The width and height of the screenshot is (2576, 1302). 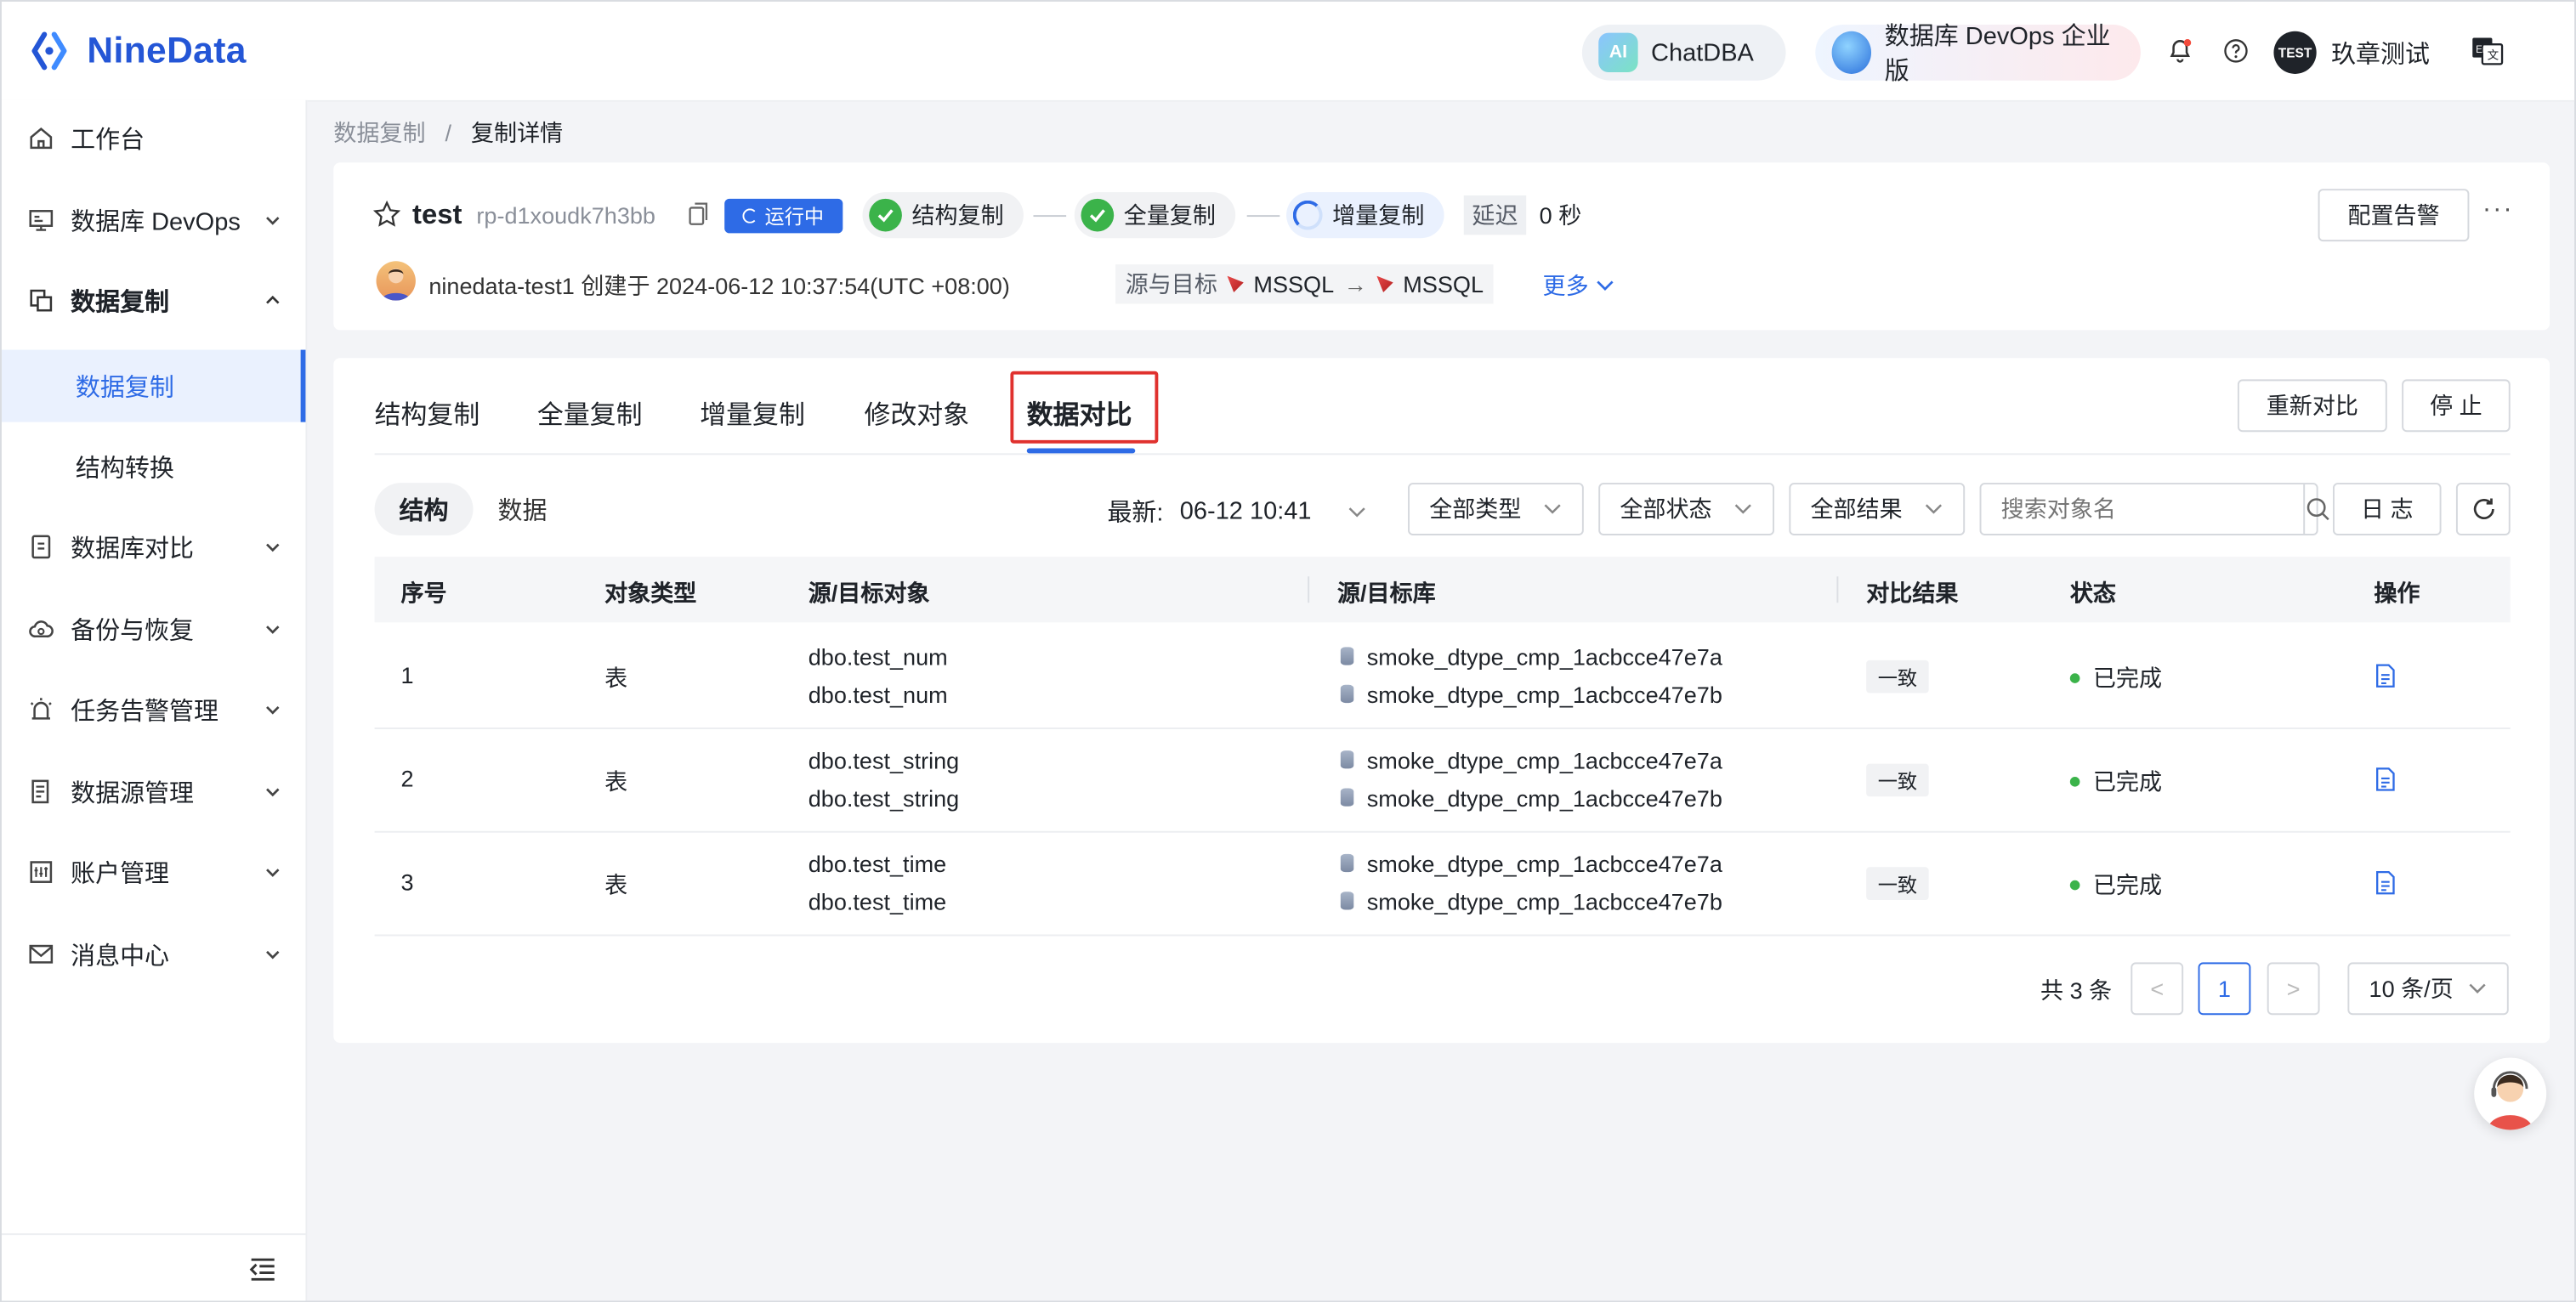 I want to click on type-filter-select: 全部类型, so click(x=1496, y=509).